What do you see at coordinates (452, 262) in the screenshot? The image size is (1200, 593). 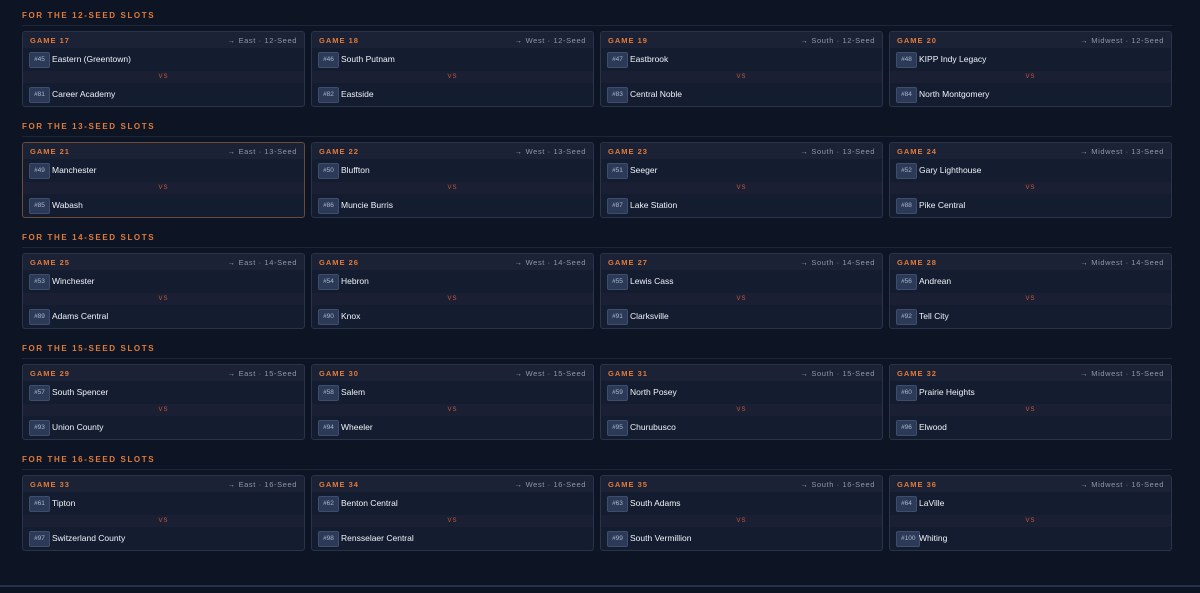 I see `game-card-header: GAME 26 → West · 14-Seed` at bounding box center [452, 262].